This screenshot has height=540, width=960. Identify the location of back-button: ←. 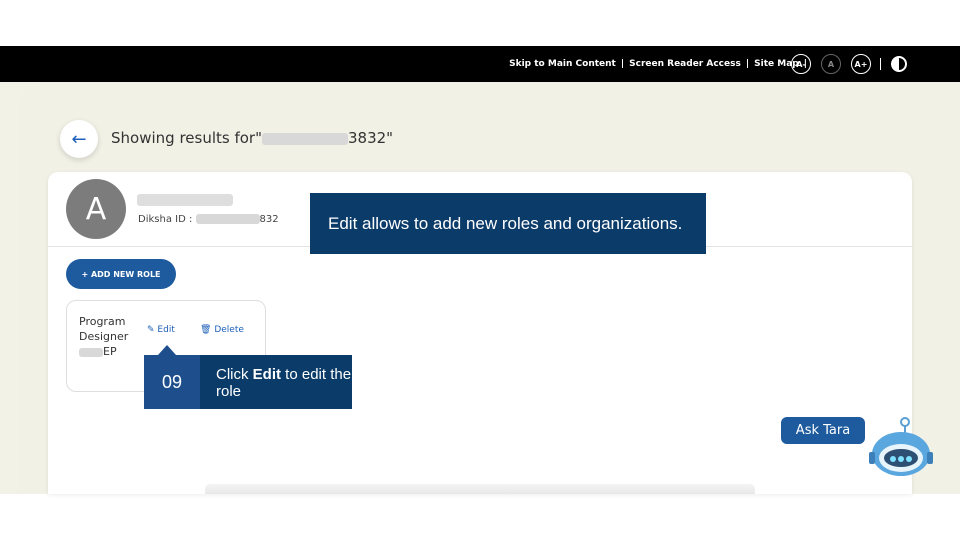
(79, 139).